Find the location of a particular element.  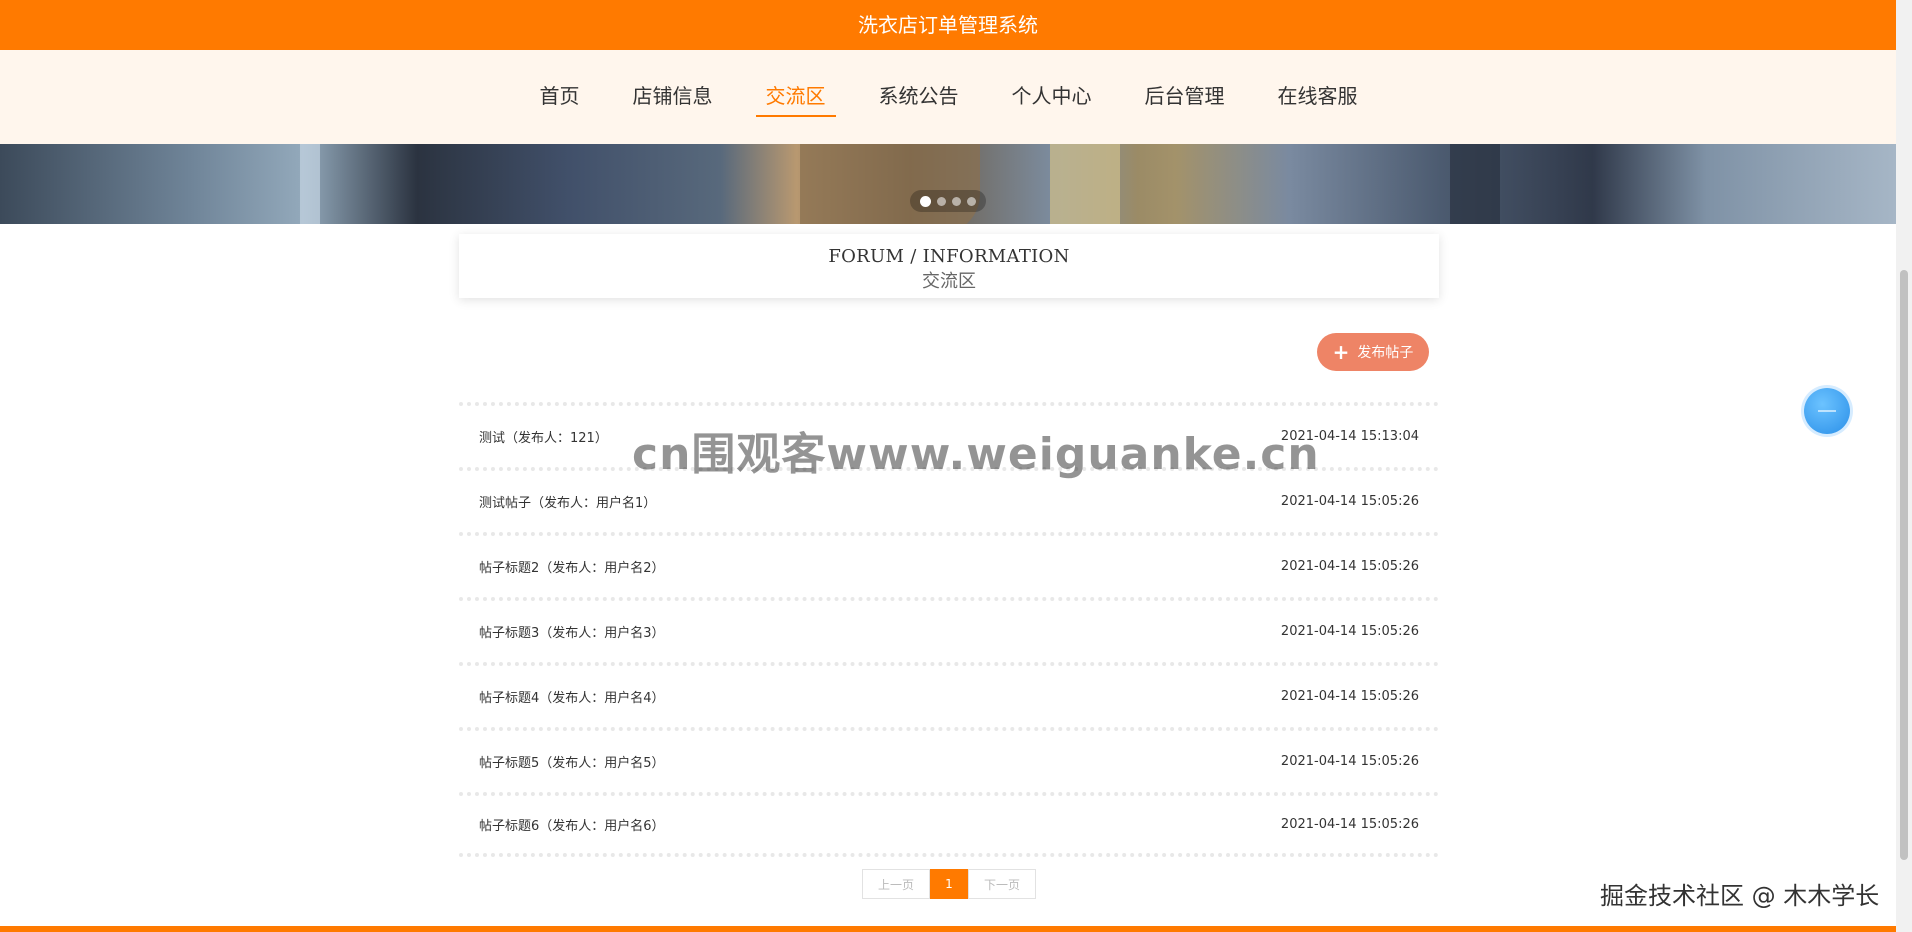

nav-item-admin: 后台管理 is located at coordinates (1185, 97).